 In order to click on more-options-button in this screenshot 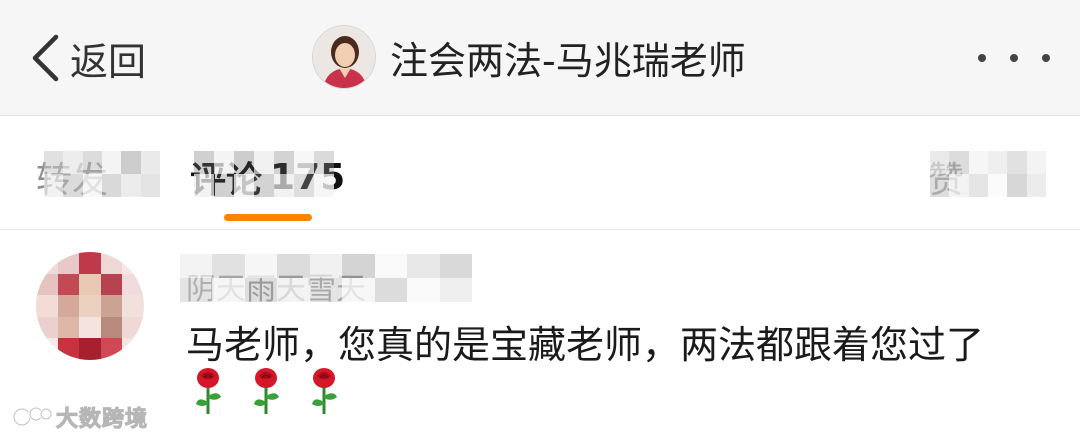, I will do `click(1014, 58)`.